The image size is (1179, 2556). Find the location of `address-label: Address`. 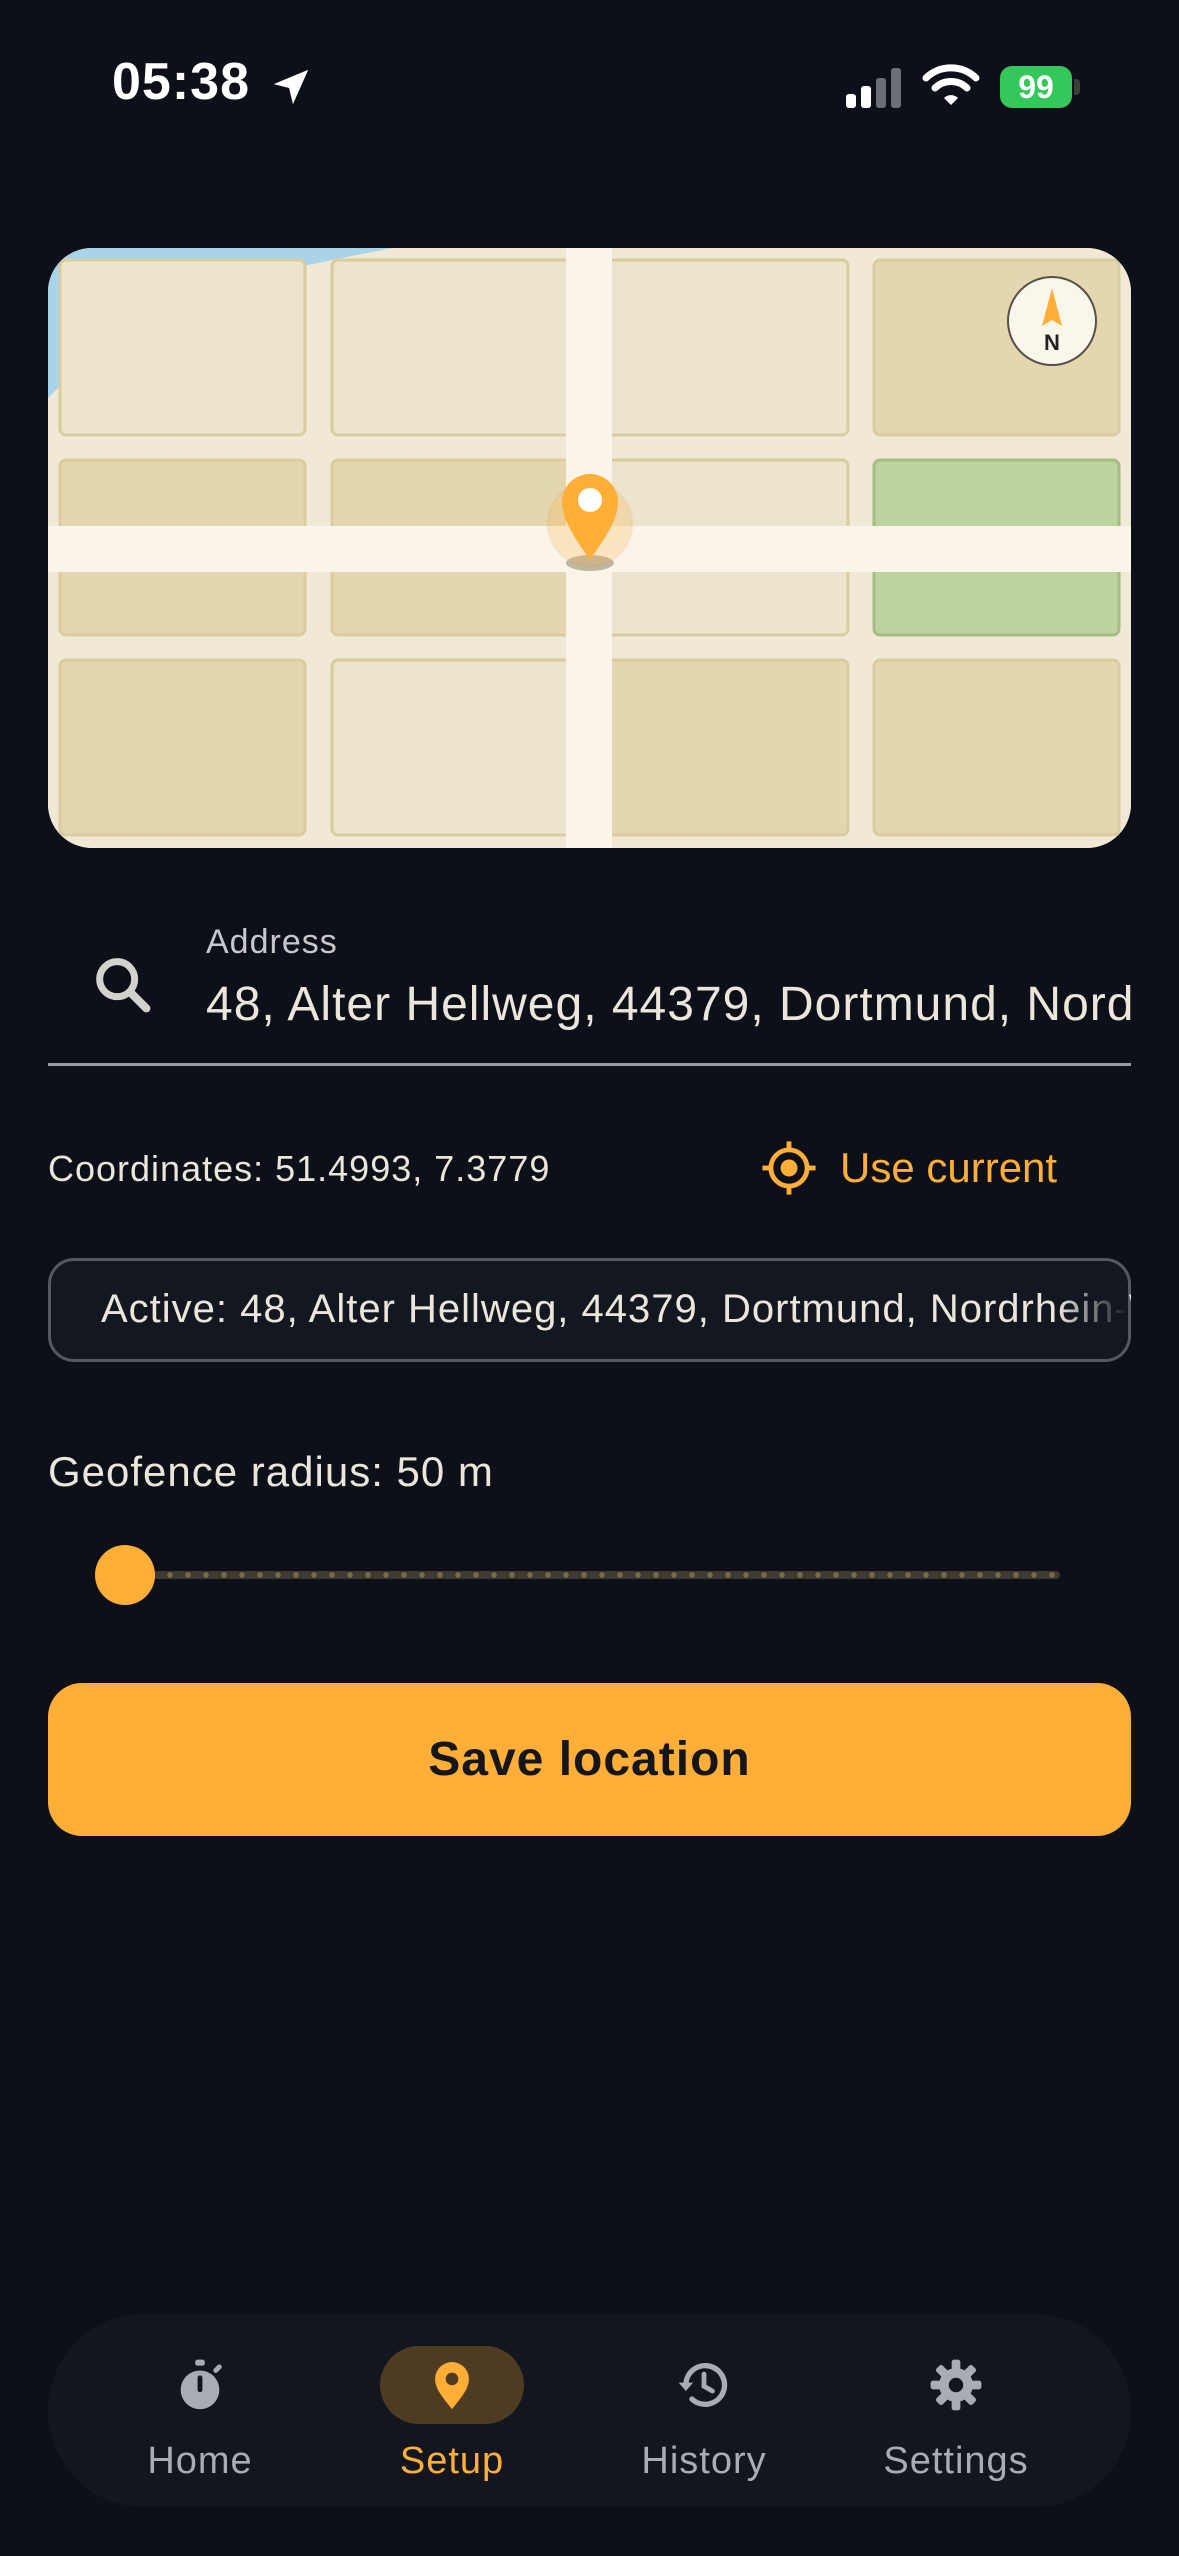

address-label: Address is located at coordinates (272, 942).